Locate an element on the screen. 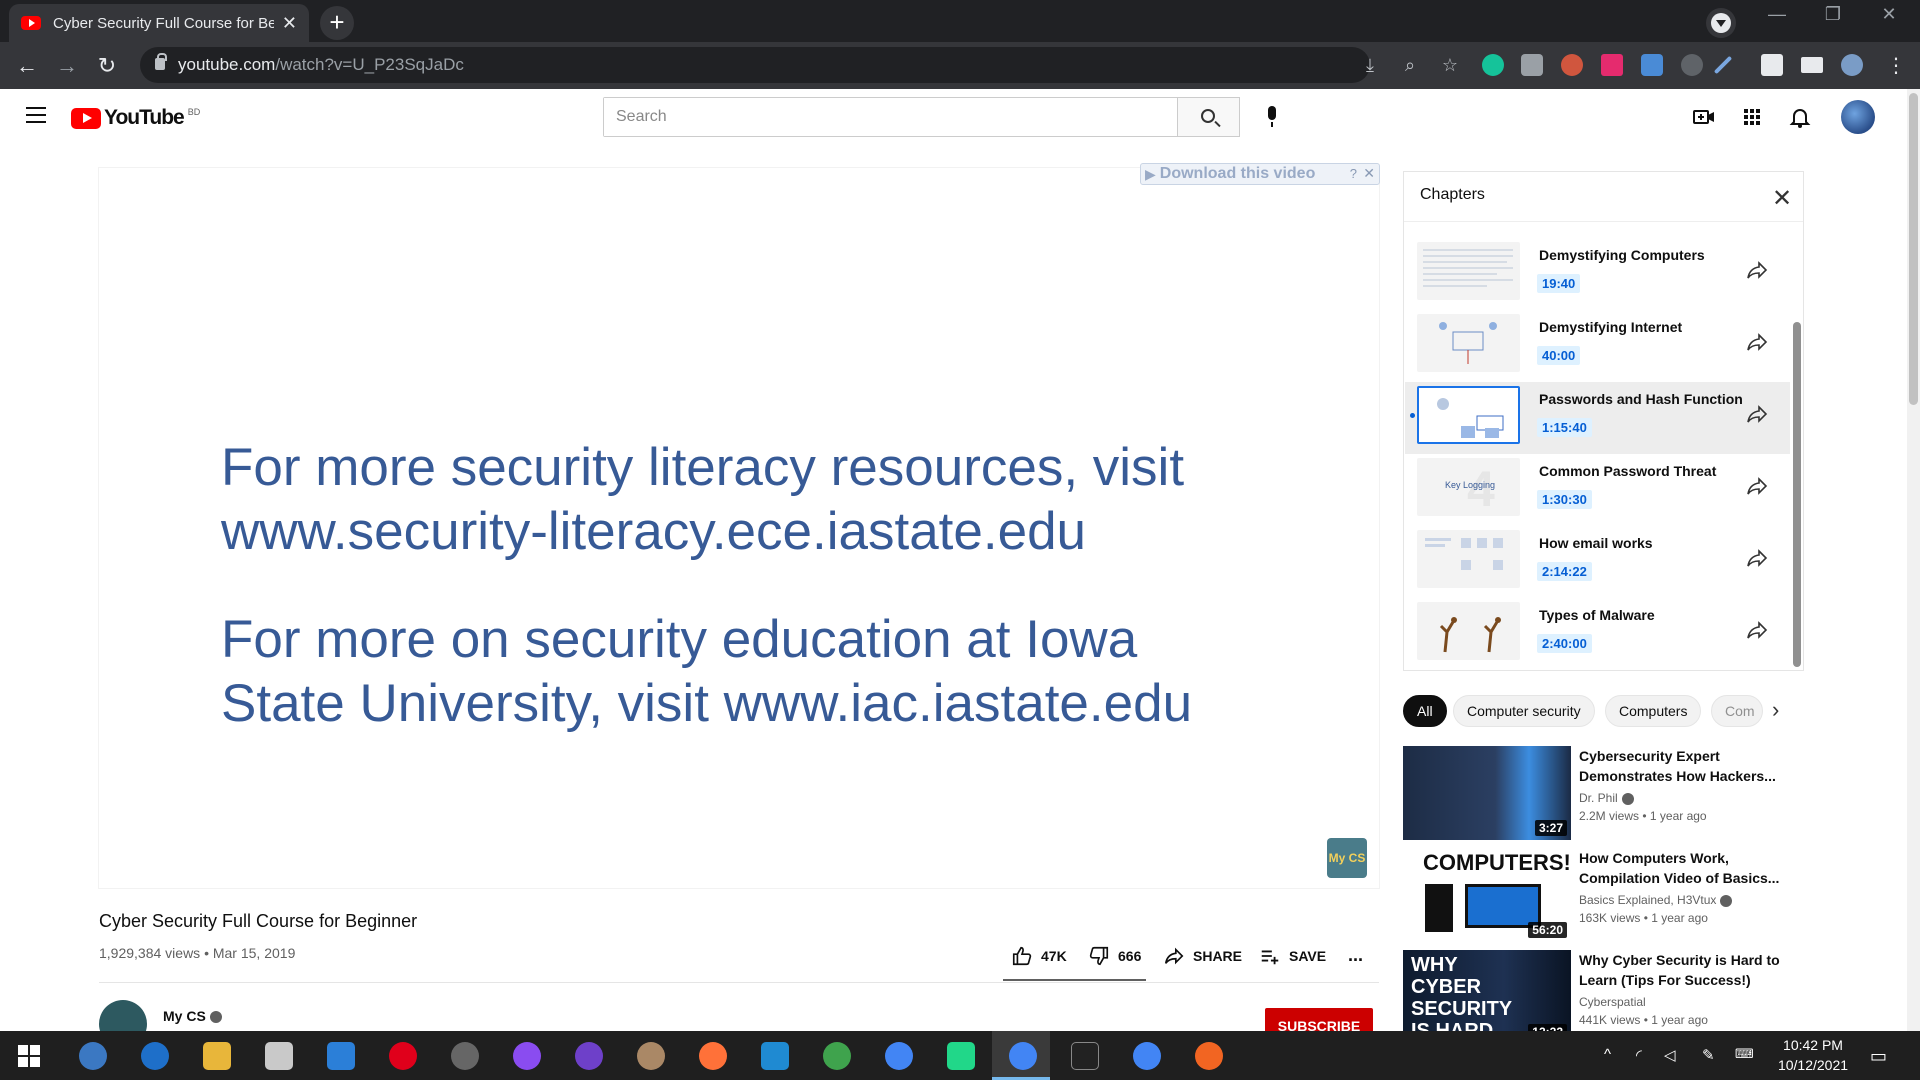 This screenshot has height=1080, width=1920. terminal-icon is located at coordinates (1085, 1056).